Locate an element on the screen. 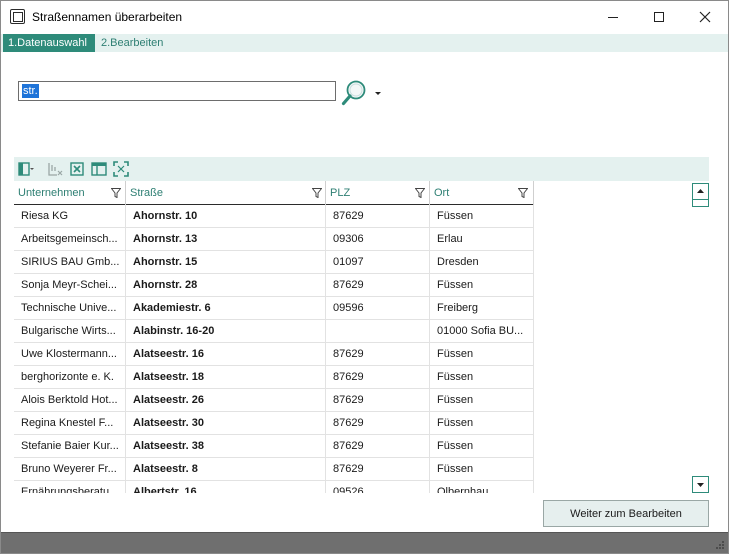  column-chooser-icon is located at coordinates (26, 169).